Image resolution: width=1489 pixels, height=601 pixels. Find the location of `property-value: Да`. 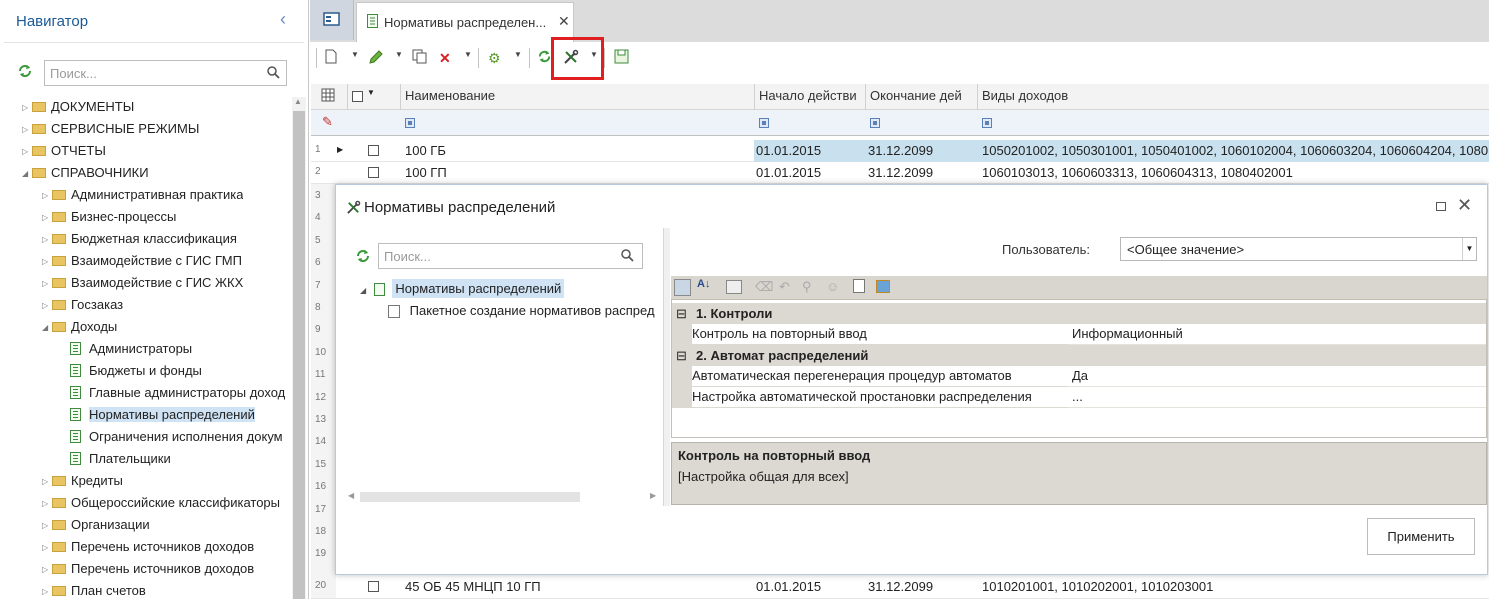

property-value: Да is located at coordinates (1080, 376).